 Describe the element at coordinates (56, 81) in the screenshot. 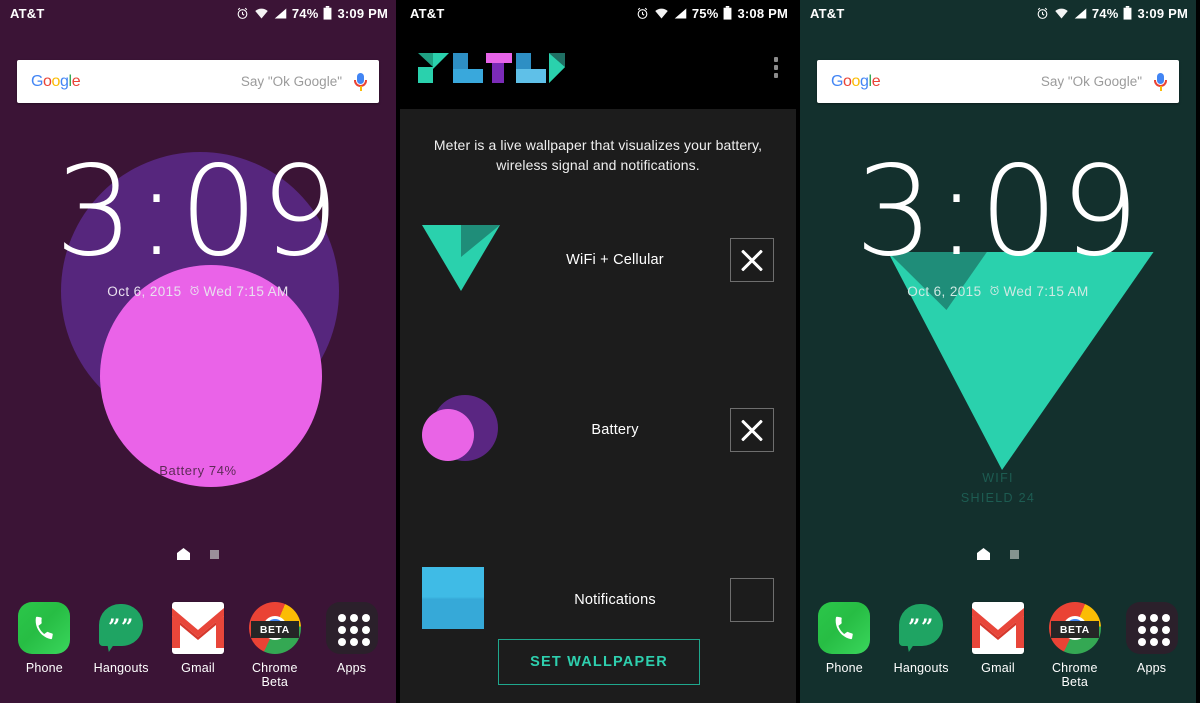

I see `google-logo: Google` at that location.